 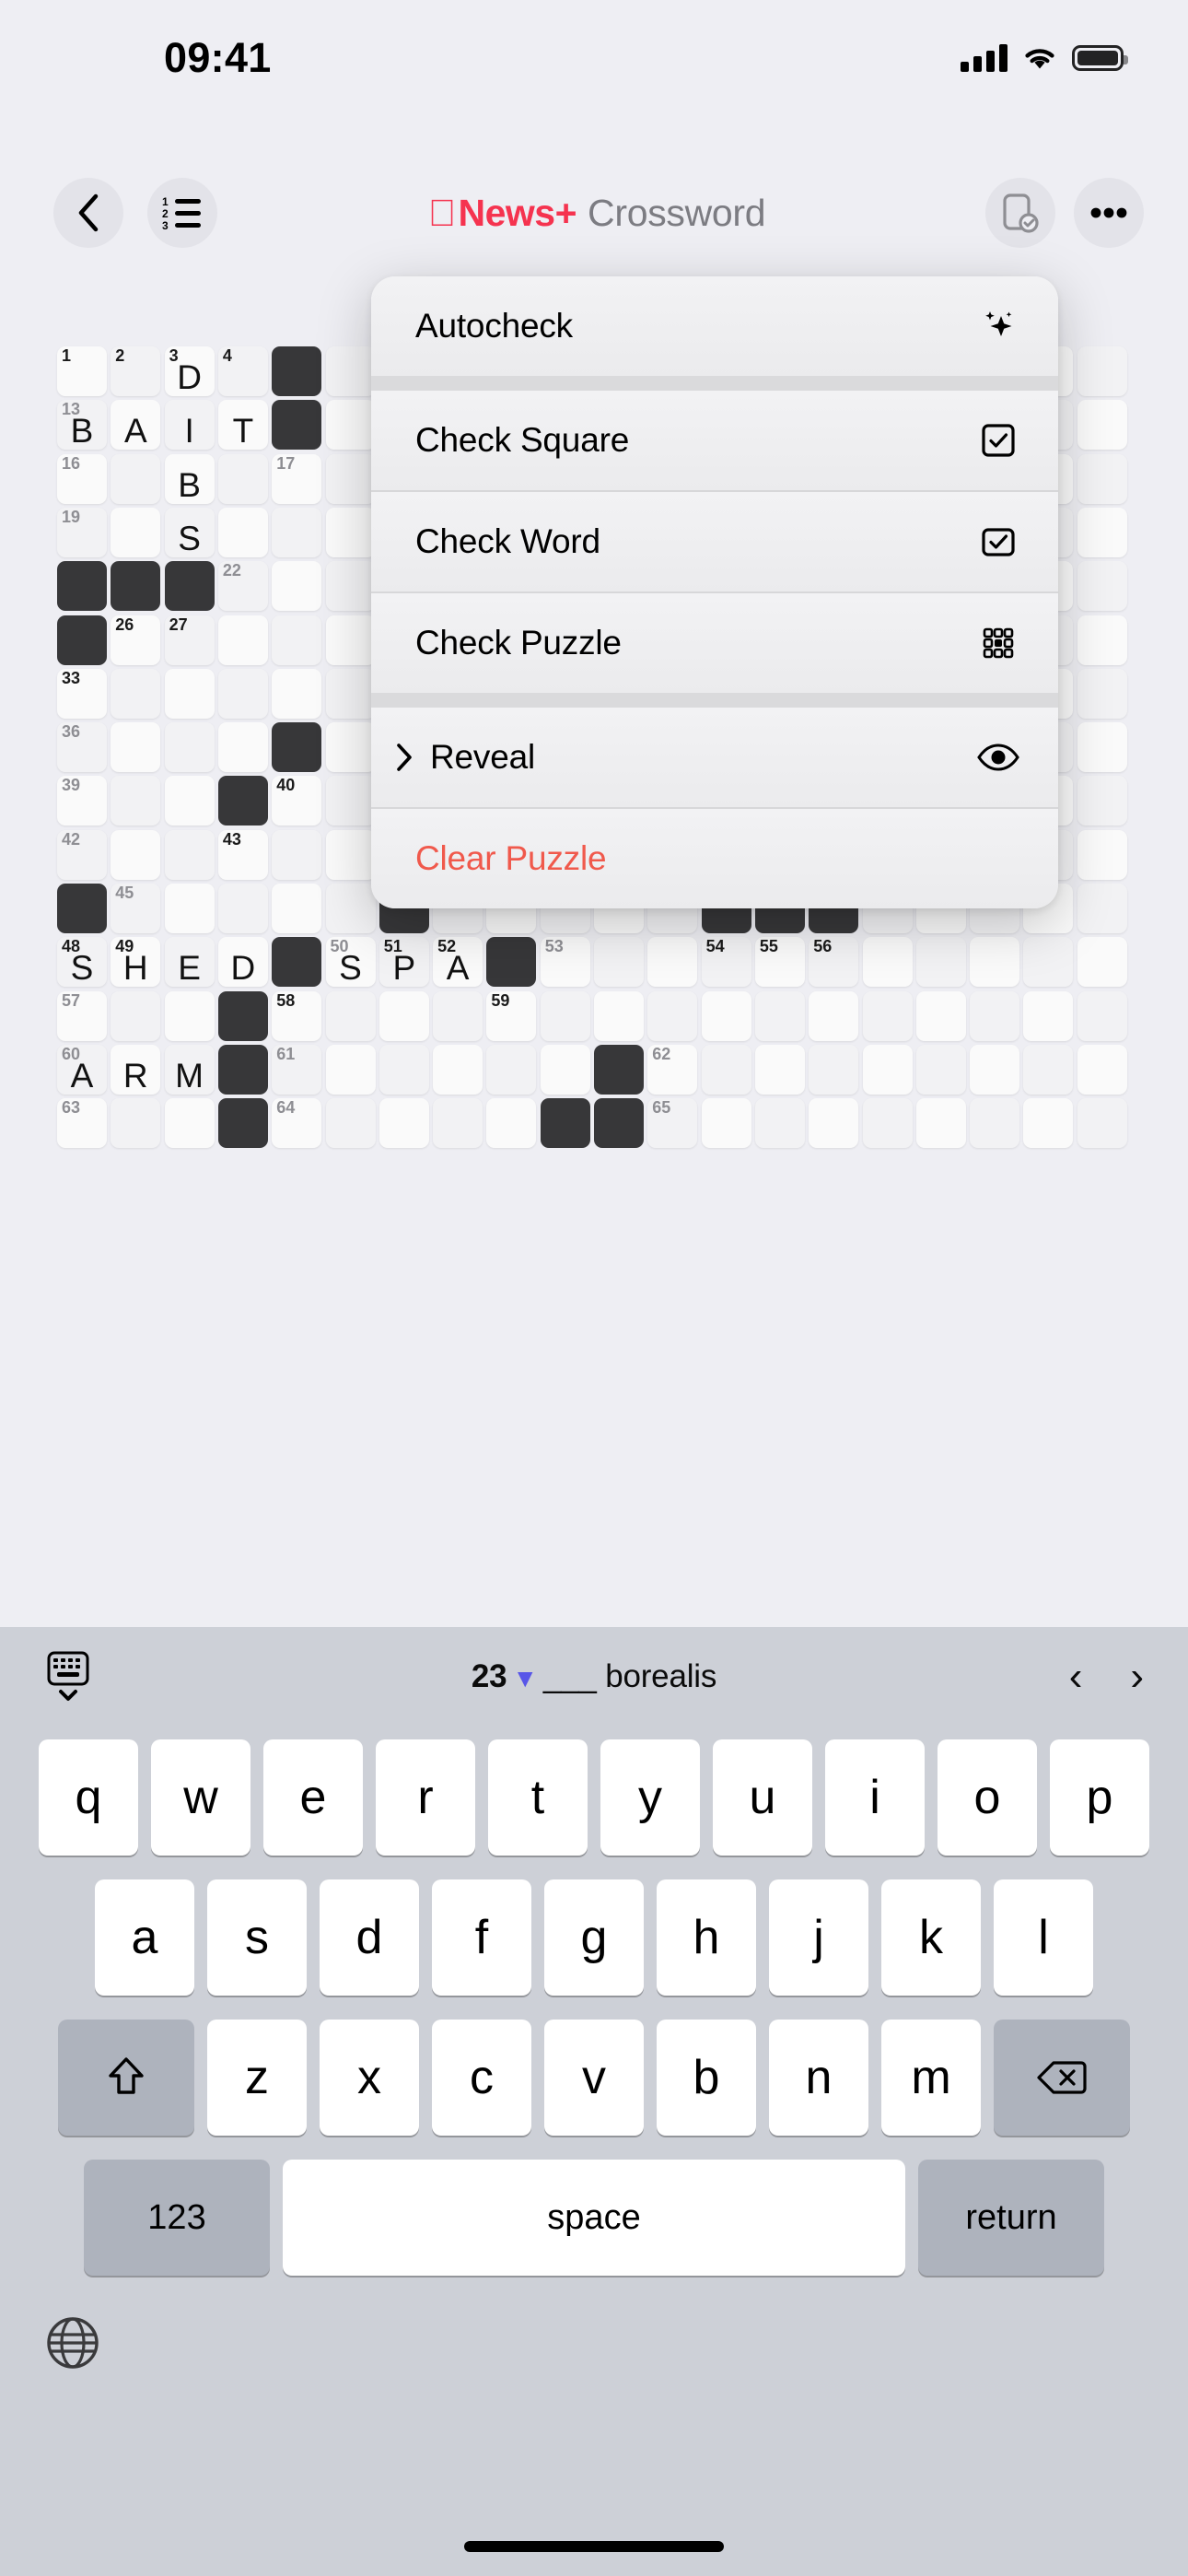 I want to click on key-b: b, so click(x=706, y=2078).